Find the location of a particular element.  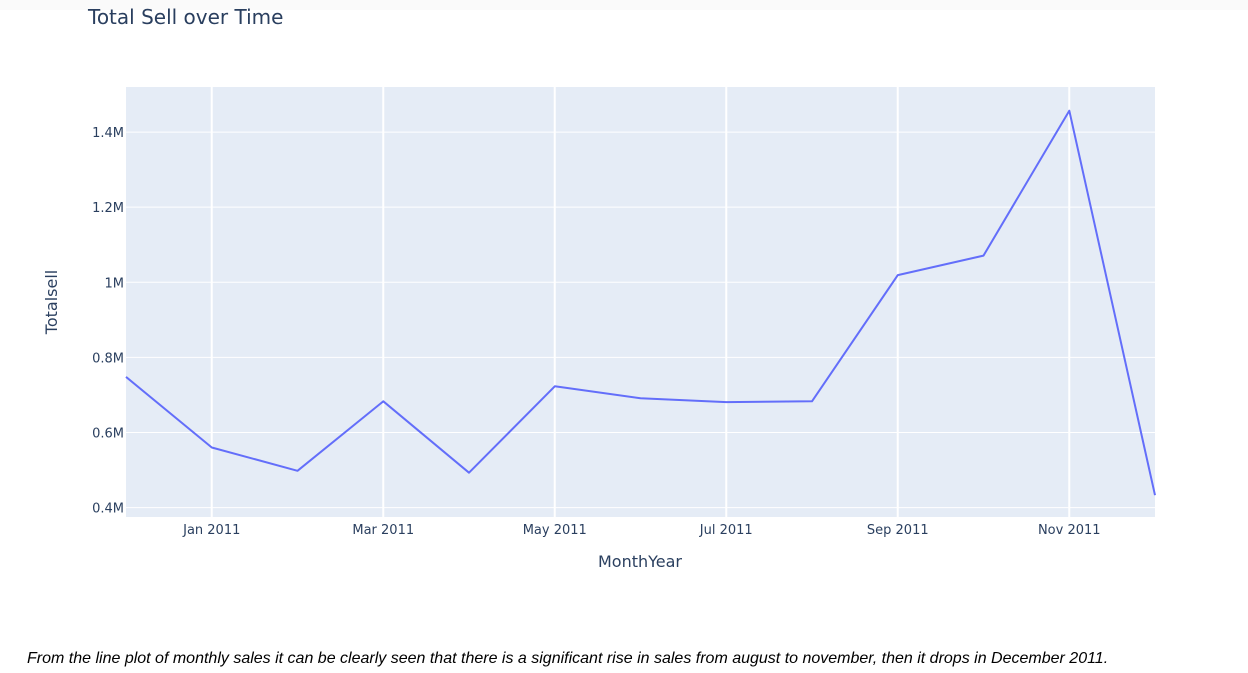

x-tick-label: Jul 2011 is located at coordinates (726, 530).